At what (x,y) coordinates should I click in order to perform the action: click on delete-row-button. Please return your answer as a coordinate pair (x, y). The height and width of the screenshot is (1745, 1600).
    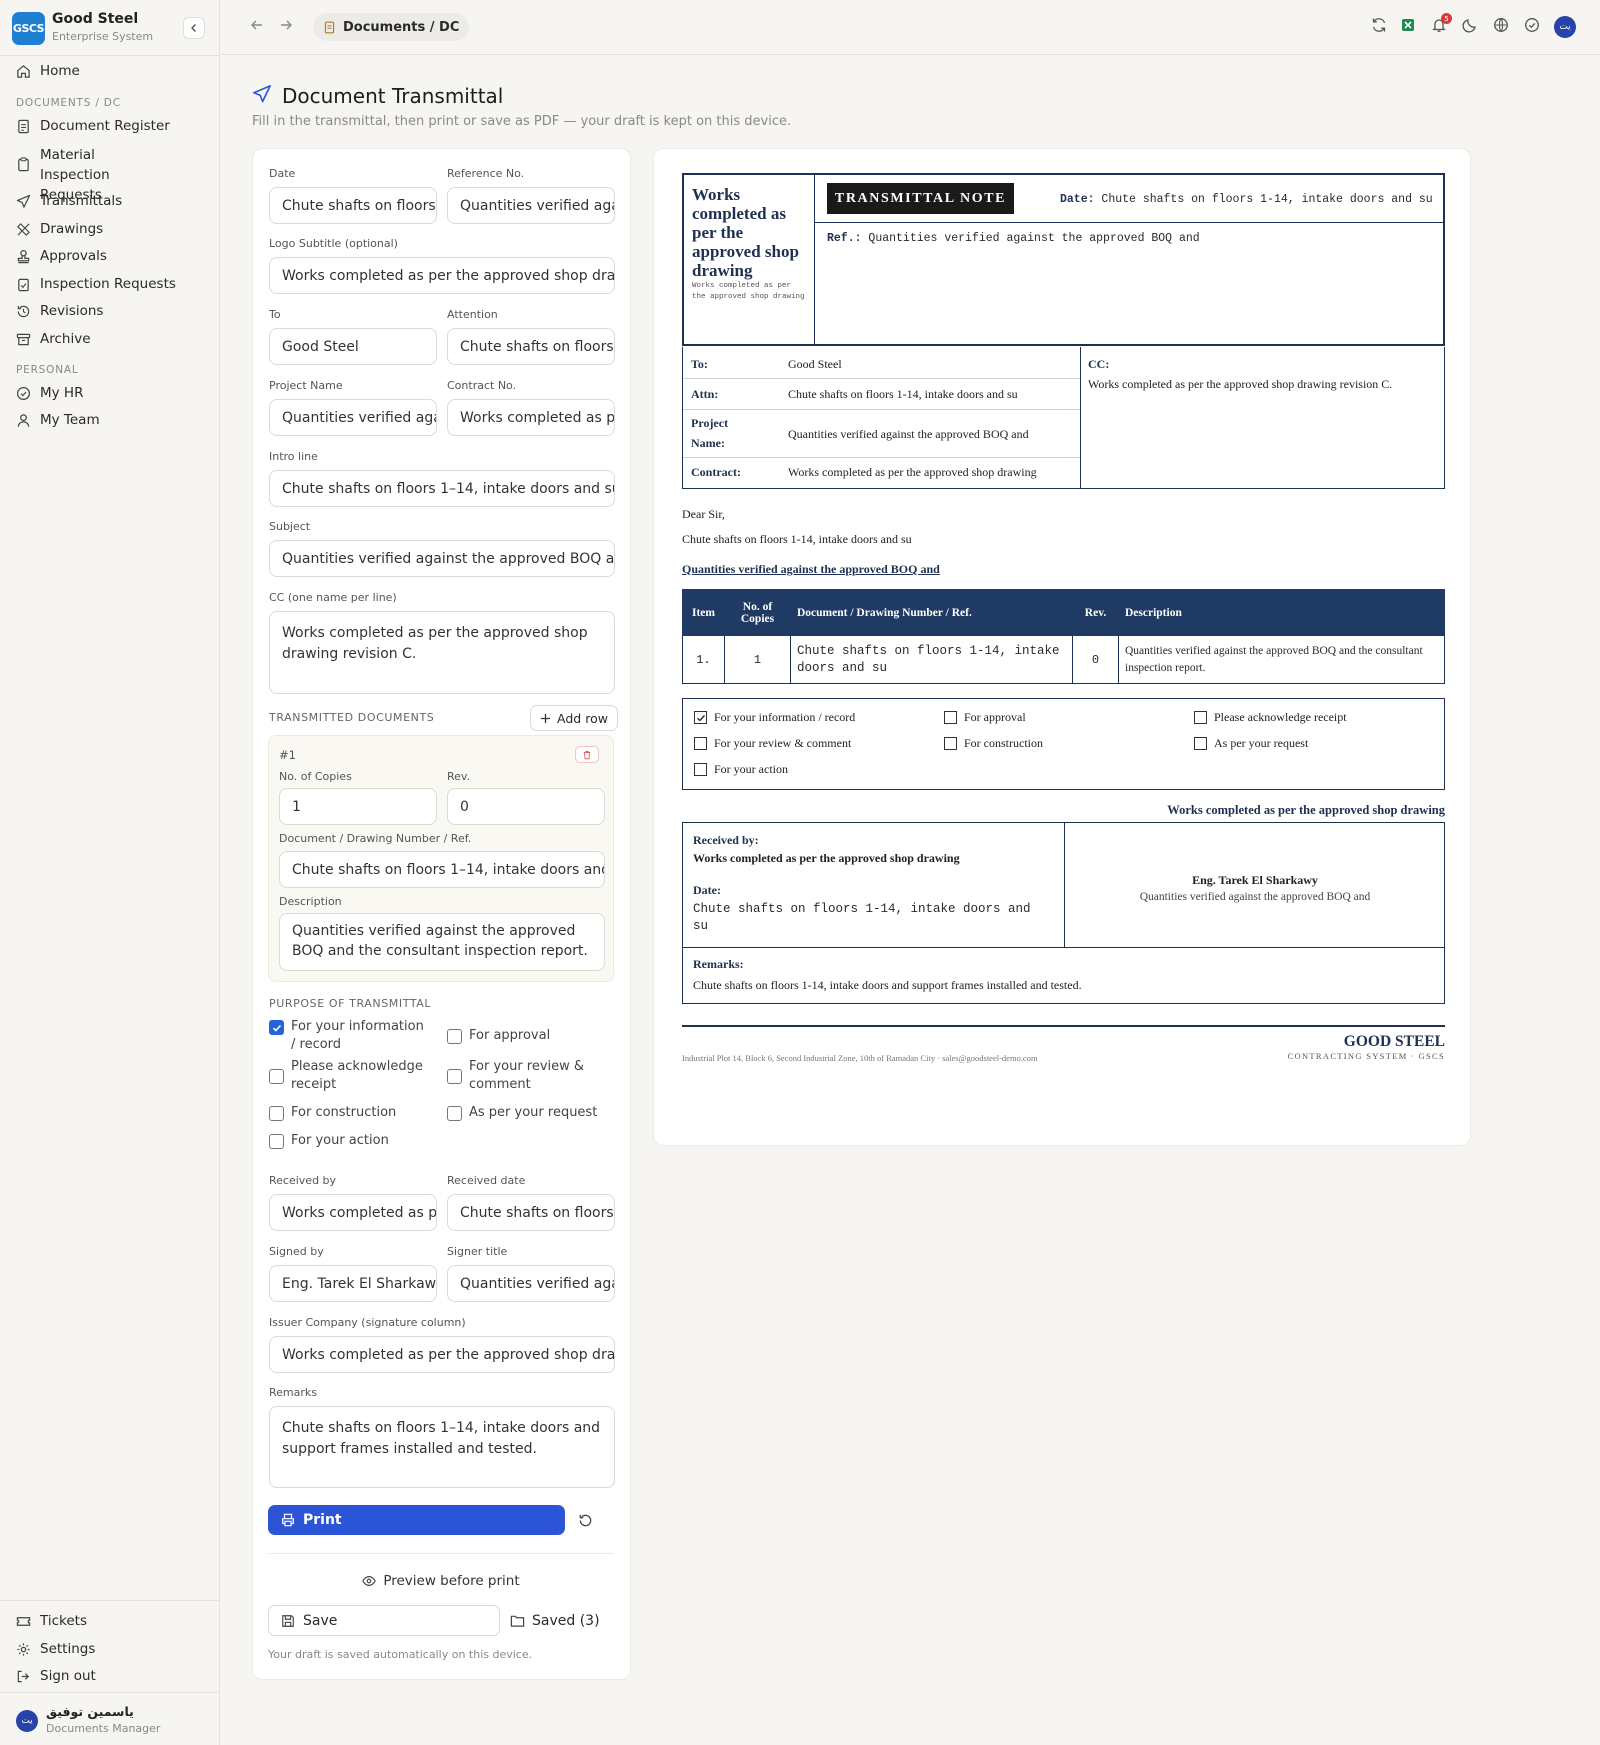
    Looking at the image, I should click on (587, 754).